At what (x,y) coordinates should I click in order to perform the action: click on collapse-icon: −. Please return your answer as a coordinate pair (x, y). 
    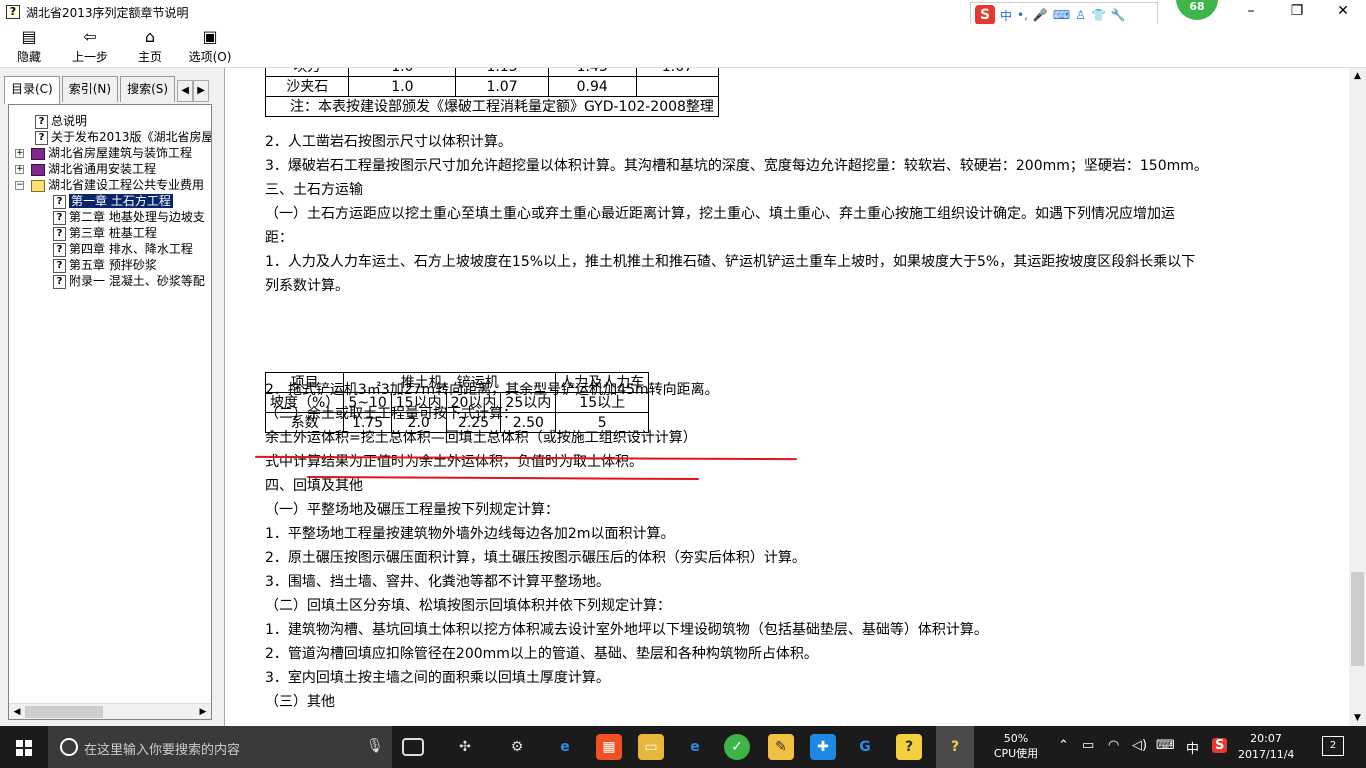
    Looking at the image, I should click on (19, 185).